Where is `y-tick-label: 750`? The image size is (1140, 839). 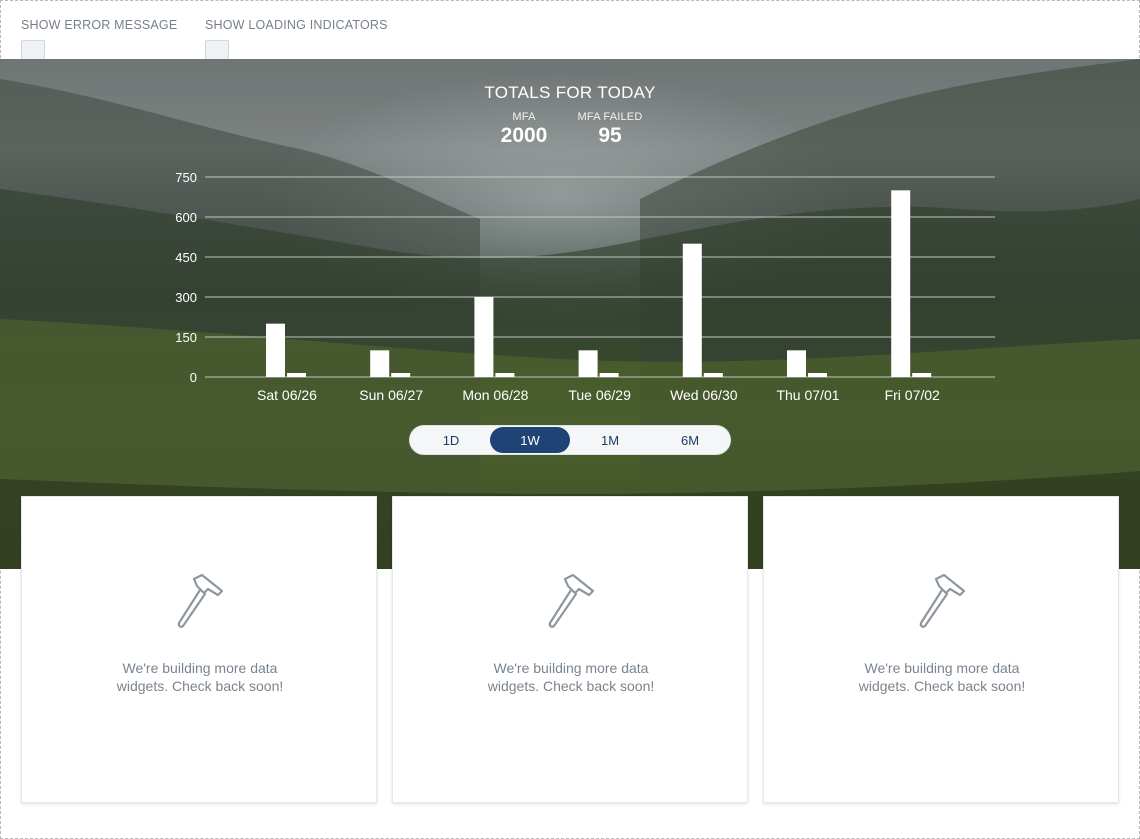
y-tick-label: 750 is located at coordinates (186, 177).